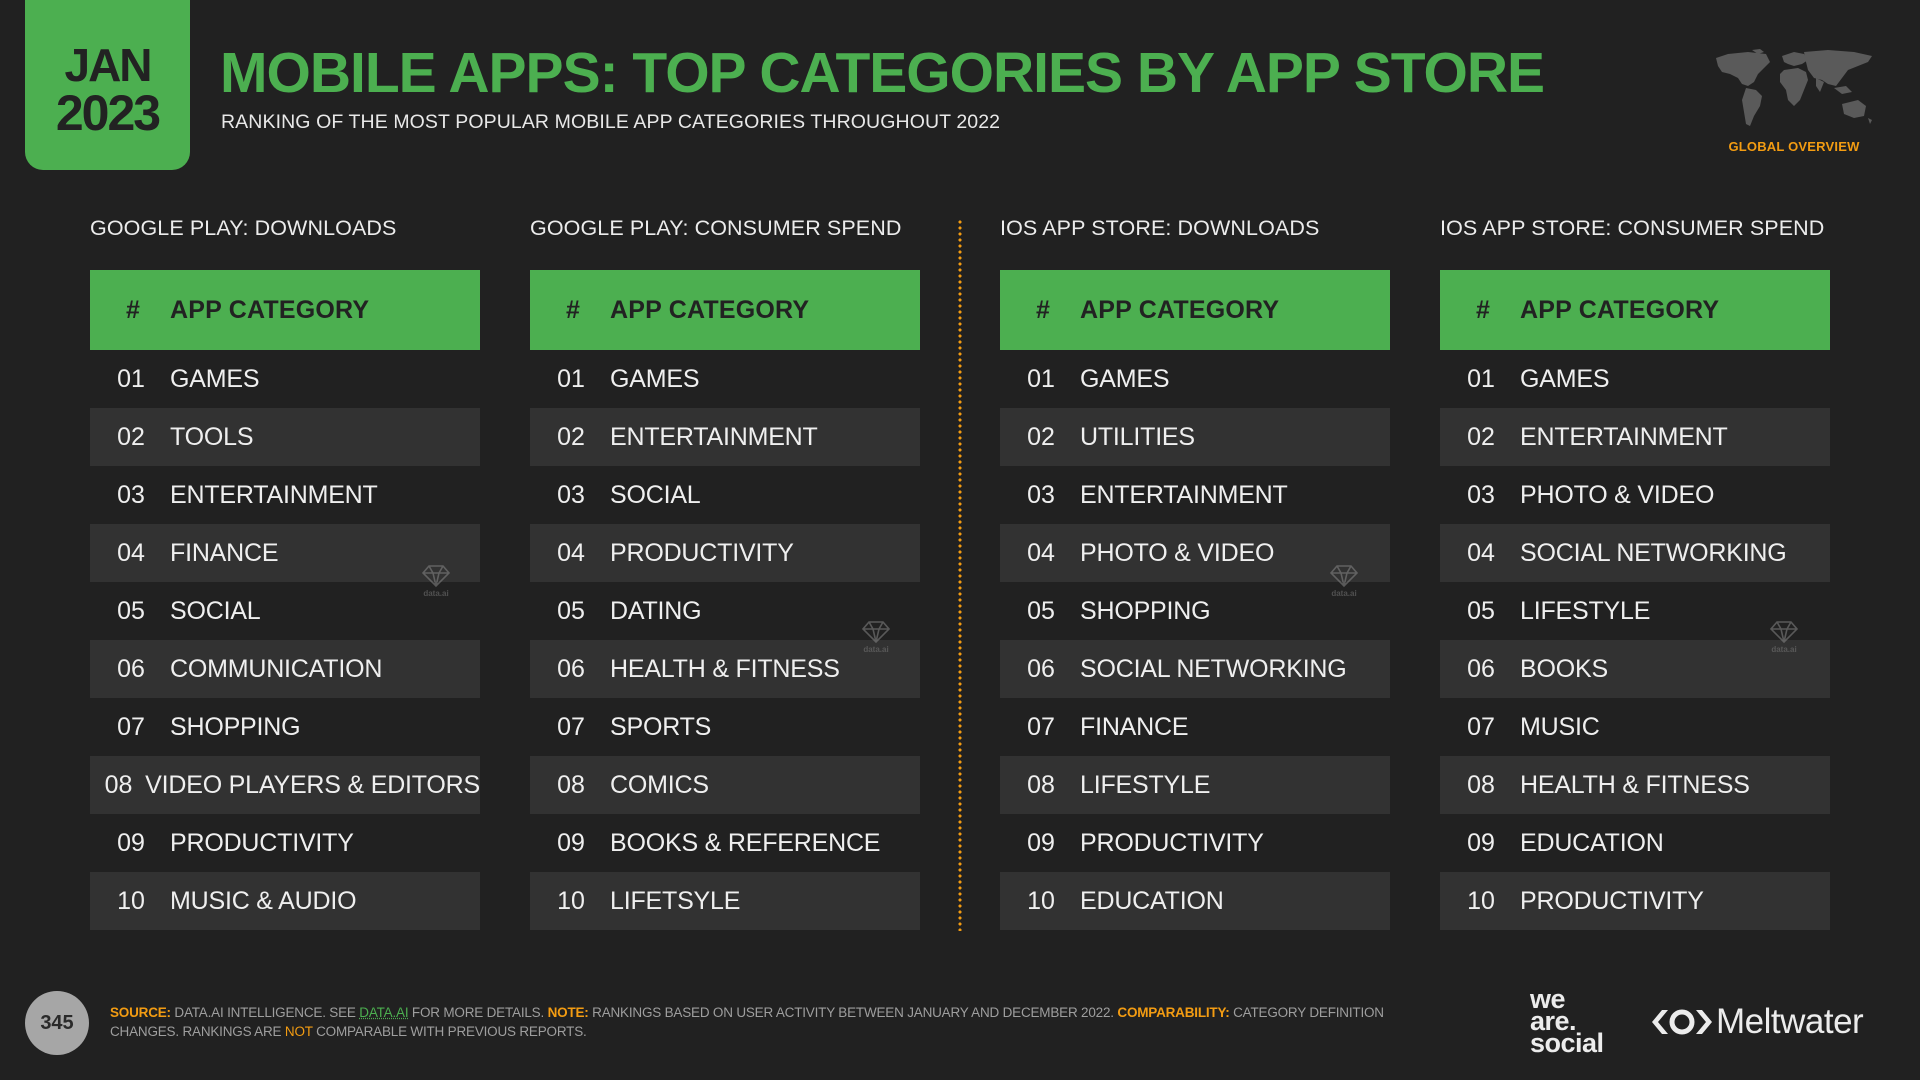 The image size is (1920, 1080). I want to click on store-divider, so click(960, 575).